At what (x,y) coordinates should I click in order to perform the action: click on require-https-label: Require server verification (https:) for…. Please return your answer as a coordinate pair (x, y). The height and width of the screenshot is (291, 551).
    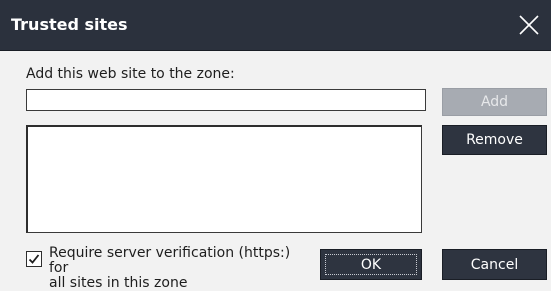
    Looking at the image, I should click on (179, 268).